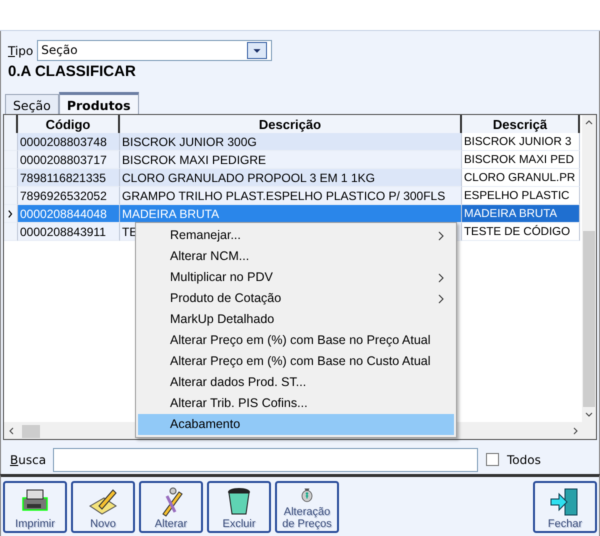  What do you see at coordinates (291, 125) in the screenshot?
I see `column-header: Descrição` at bounding box center [291, 125].